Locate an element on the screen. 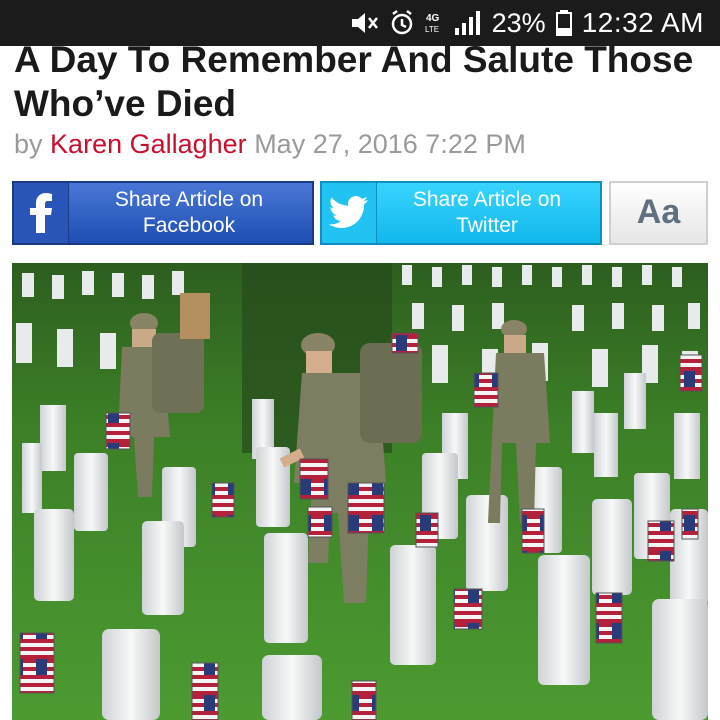 The image size is (720, 720). share-twitter-line1: Share Article on is located at coordinates (487, 199).